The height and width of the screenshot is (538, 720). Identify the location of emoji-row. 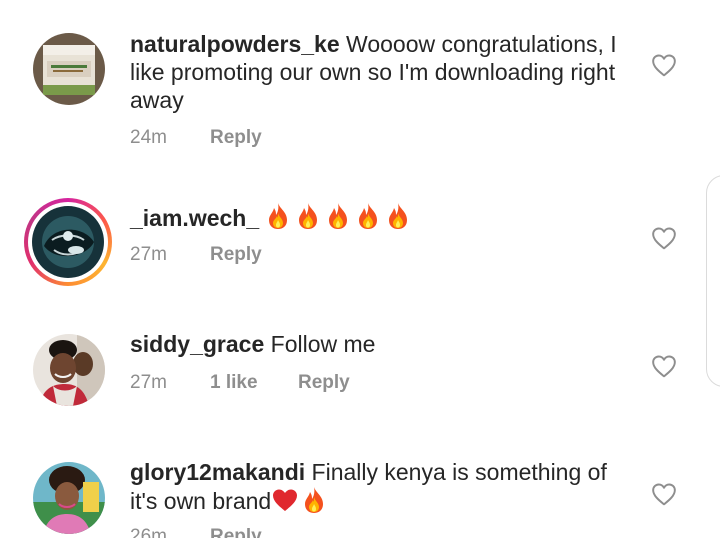
(338, 216).